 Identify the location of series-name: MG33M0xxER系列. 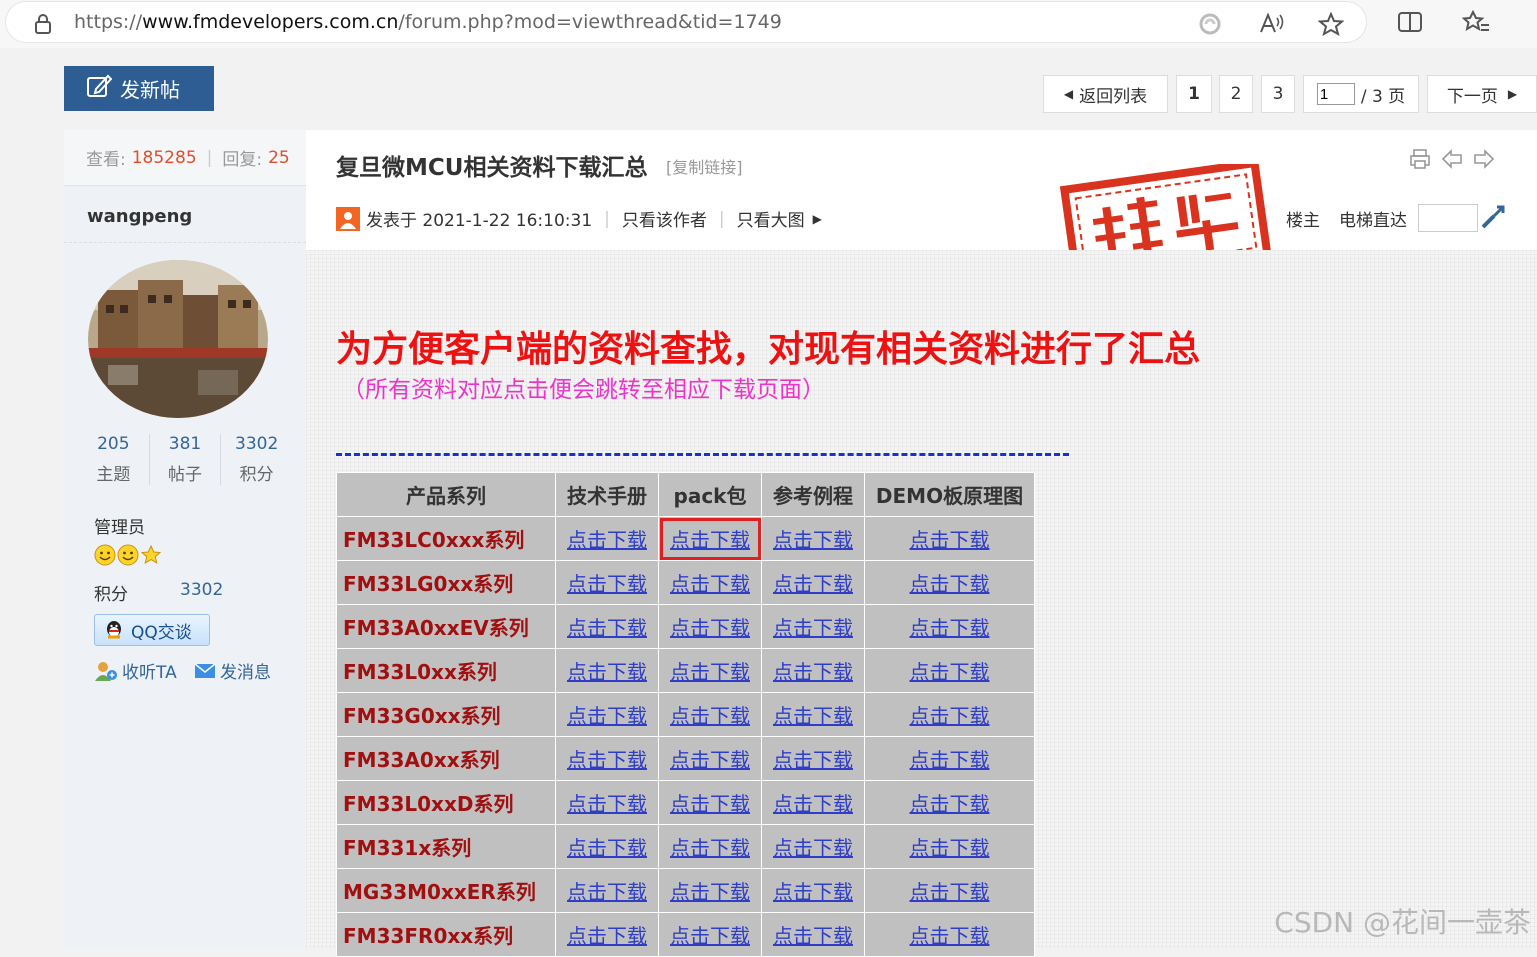
(446, 890).